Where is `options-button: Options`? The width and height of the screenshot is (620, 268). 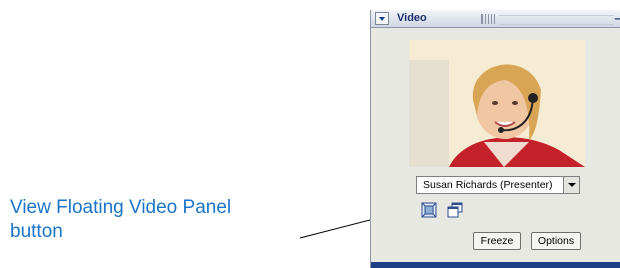
options-button: Options is located at coordinates (556, 241).